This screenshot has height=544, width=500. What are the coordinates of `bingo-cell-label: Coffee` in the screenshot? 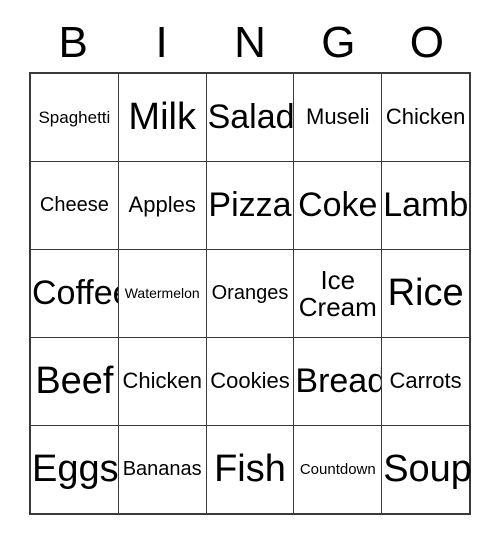 It's located at (82, 293).